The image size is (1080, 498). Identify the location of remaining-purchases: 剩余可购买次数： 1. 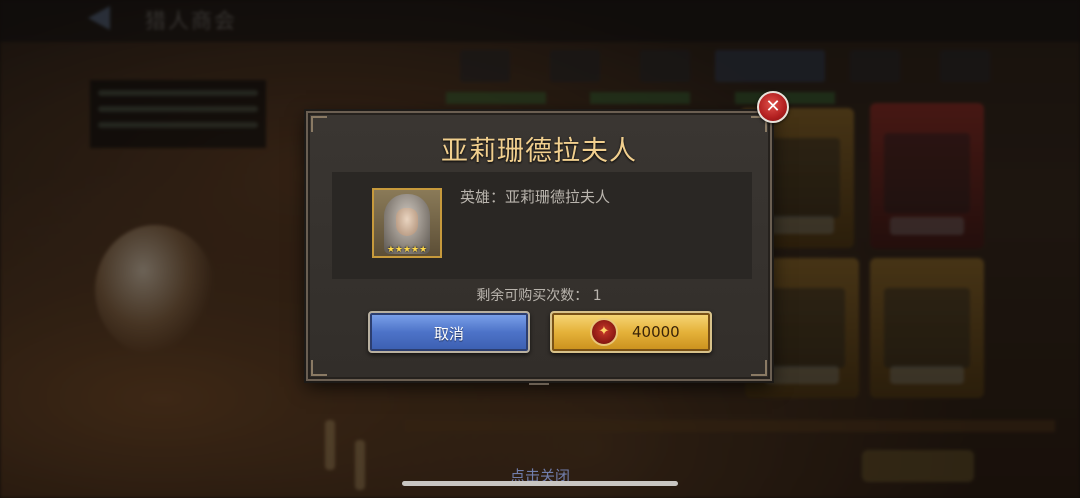
(539, 296).